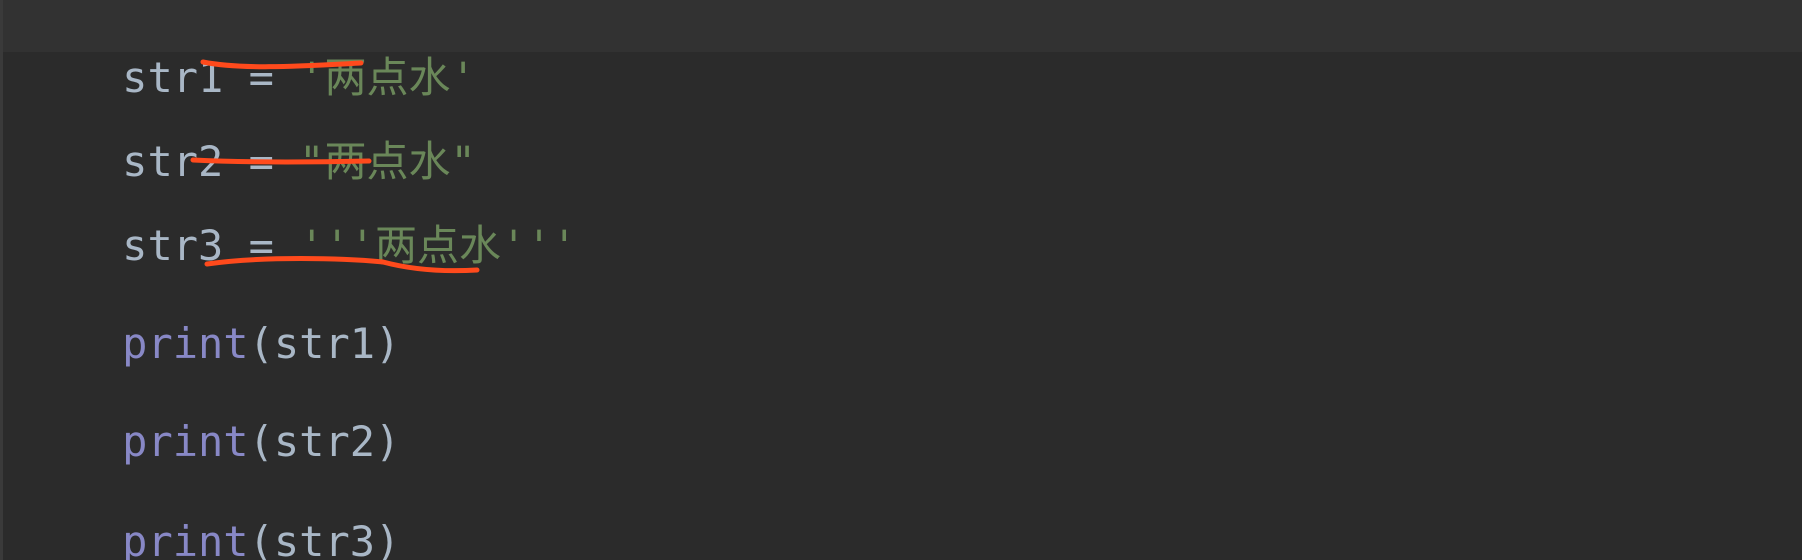 This screenshot has height=560, width=1802. I want to click on argument: str1, so click(324, 343).